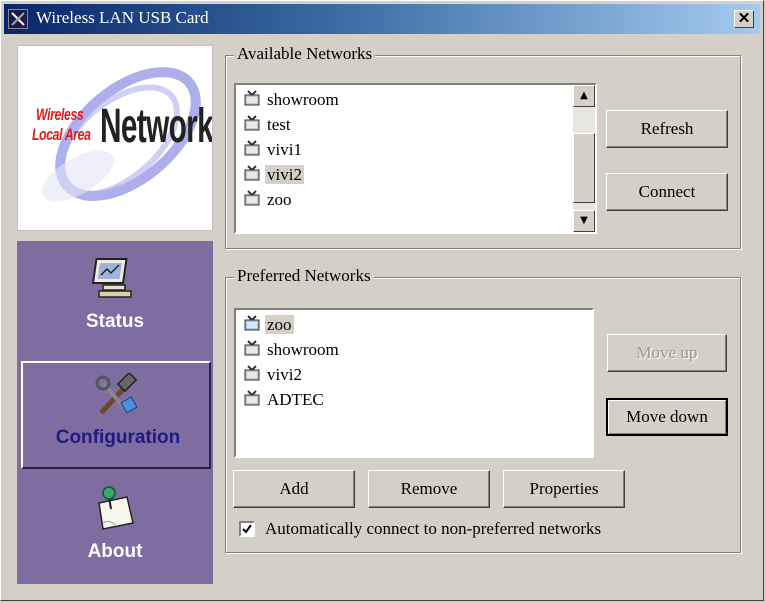 Image resolution: width=766 pixels, height=603 pixels. I want to click on auto-connect-checkbox, so click(247, 529).